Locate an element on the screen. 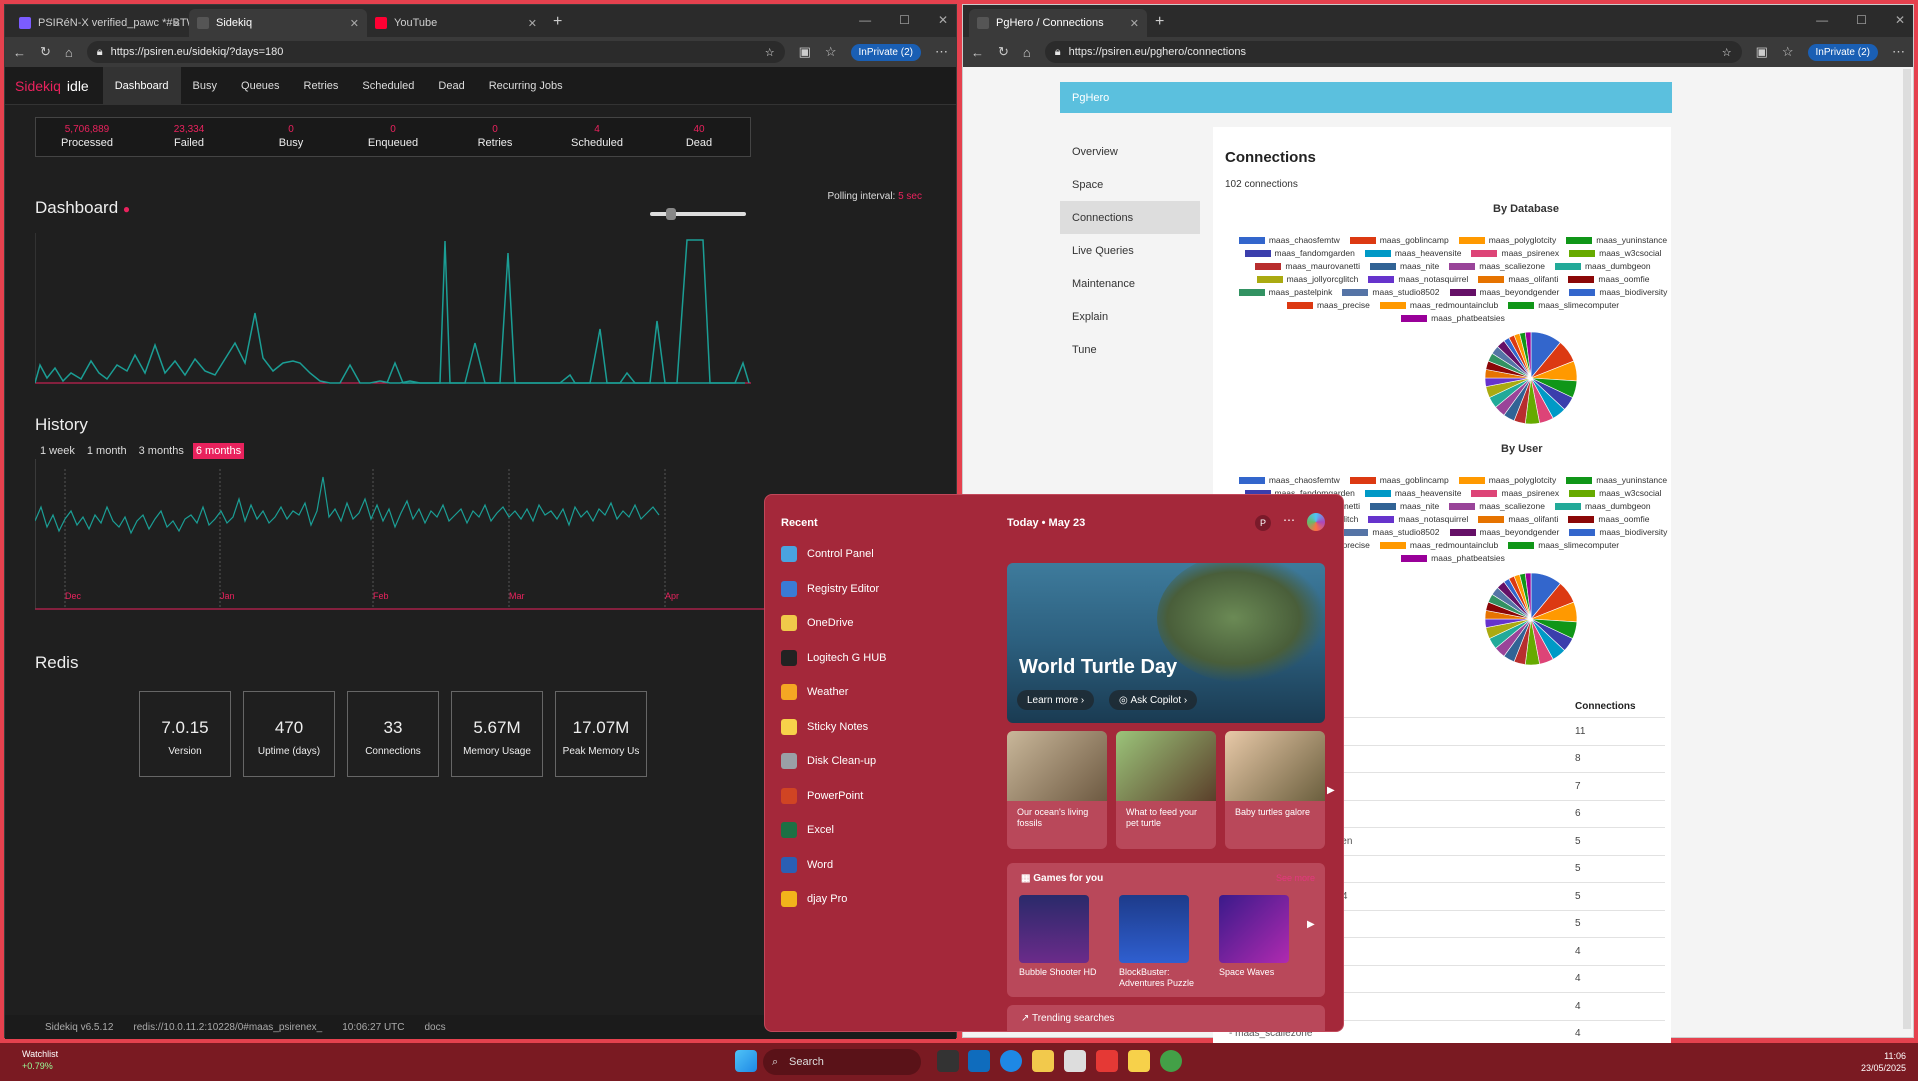 The image size is (1918, 1081). legend-item: maas_scaliezone is located at coordinates (1497, 266).